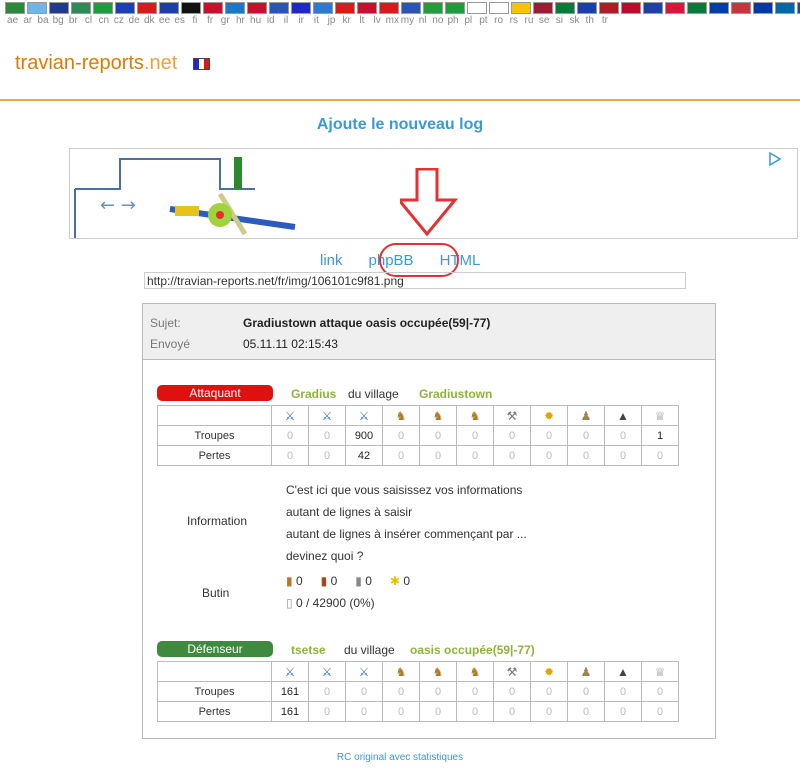 The image size is (800, 781). Describe the element at coordinates (422, 20) in the screenshot. I see `language-link-nl: nl` at that location.